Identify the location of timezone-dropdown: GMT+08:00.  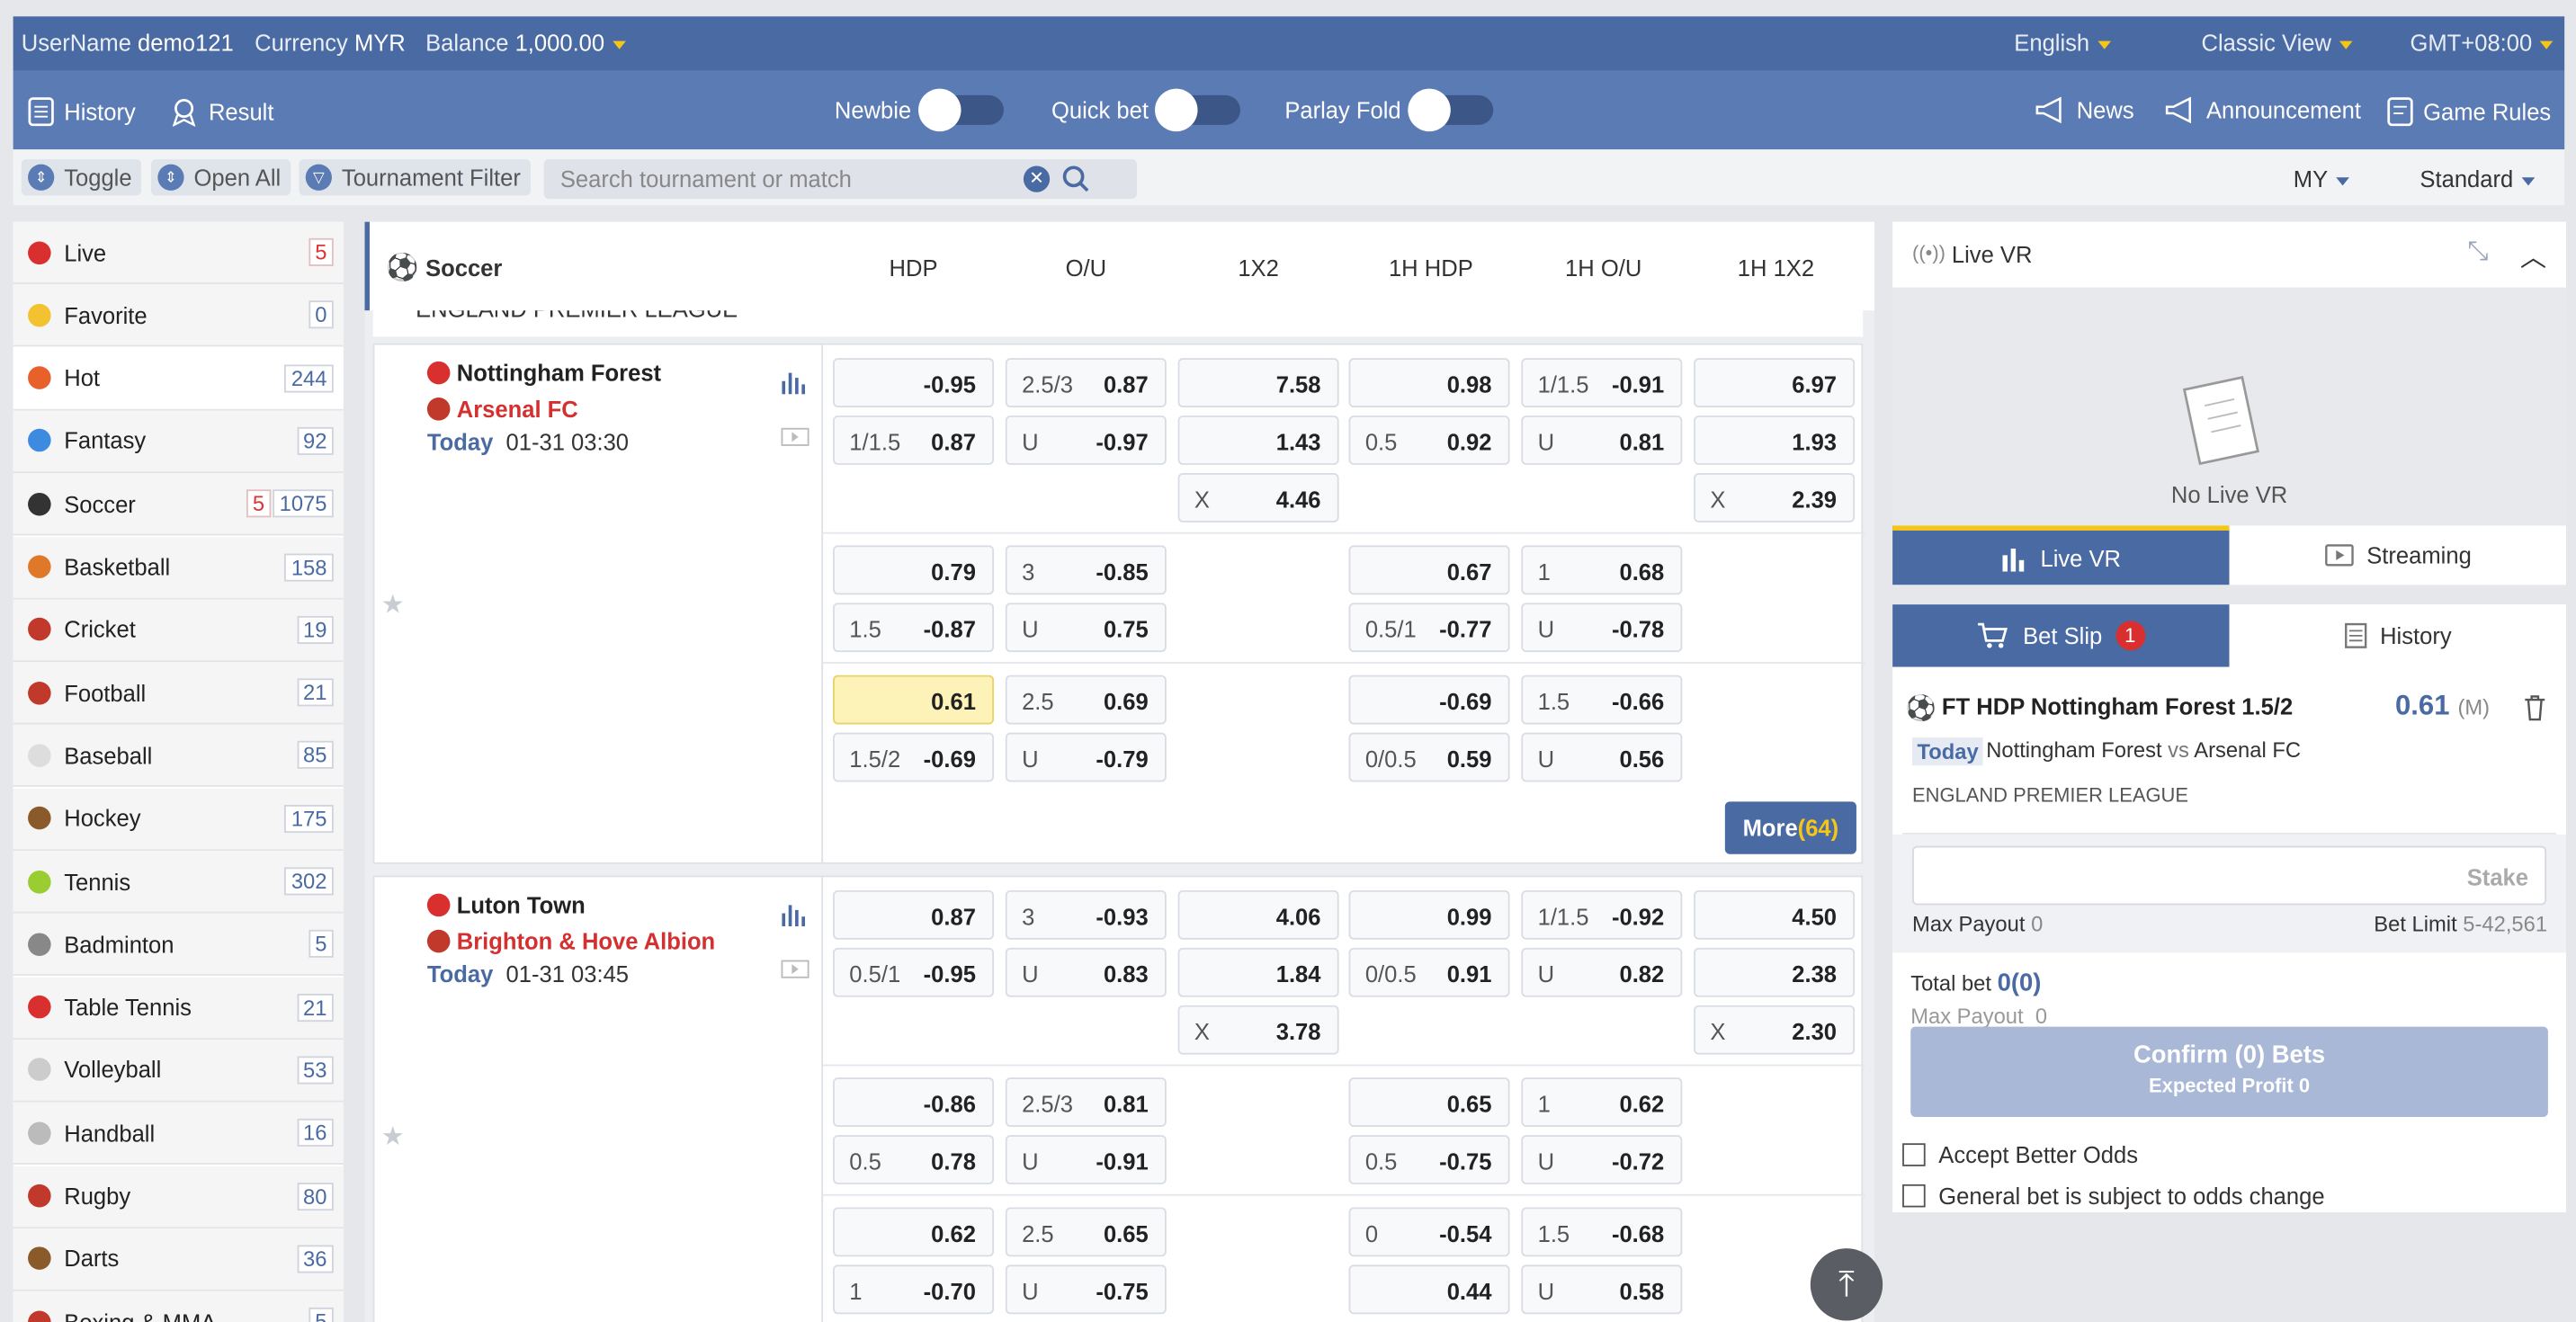
(2482, 43).